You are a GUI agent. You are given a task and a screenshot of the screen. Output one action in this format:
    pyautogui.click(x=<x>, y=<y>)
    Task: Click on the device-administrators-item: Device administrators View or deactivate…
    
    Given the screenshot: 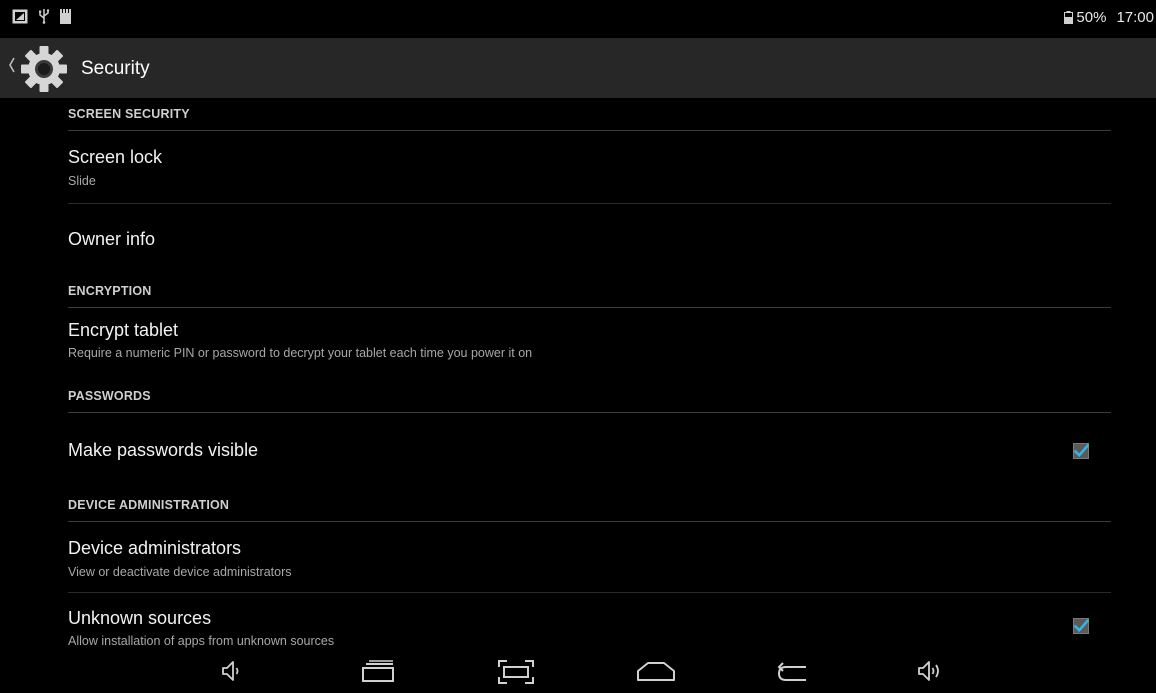 What is the action you would take?
    pyautogui.click(x=589, y=558)
    